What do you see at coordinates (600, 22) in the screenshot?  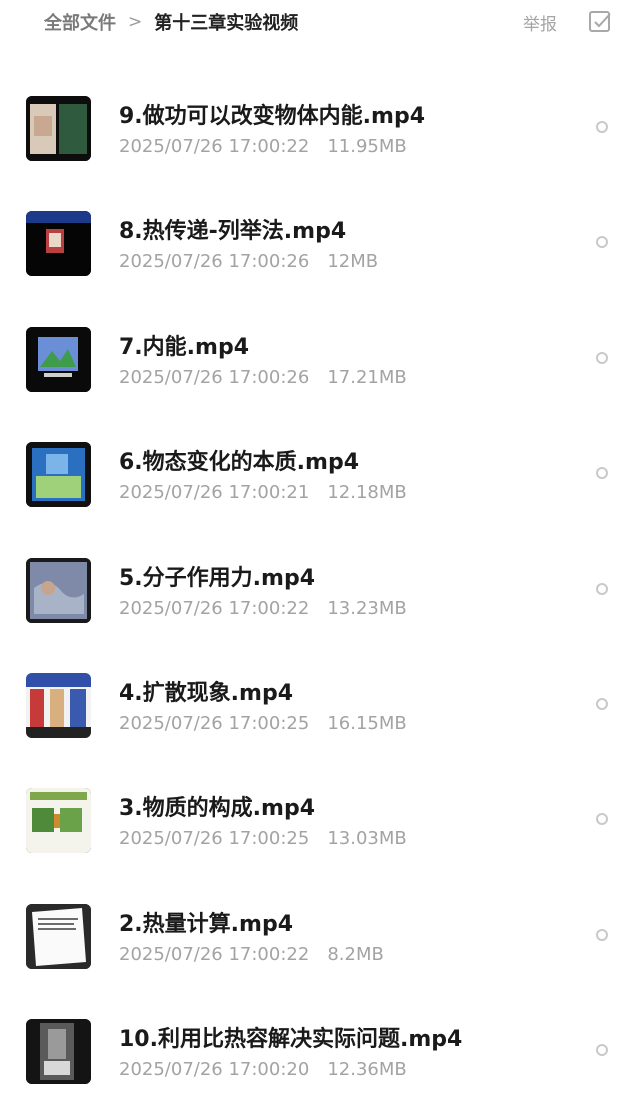 I see `checkbox-select-icon` at bounding box center [600, 22].